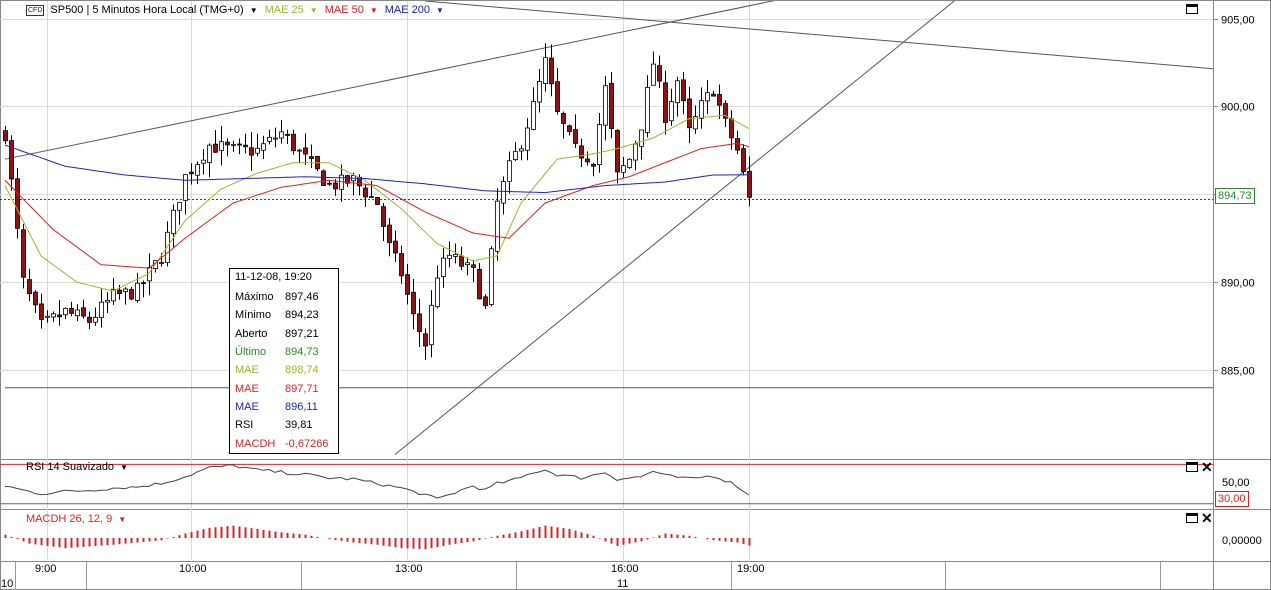 The height and width of the screenshot is (590, 1271). What do you see at coordinates (284, 10) in the screenshot?
I see `indicator-mae25: MAE 25` at bounding box center [284, 10].